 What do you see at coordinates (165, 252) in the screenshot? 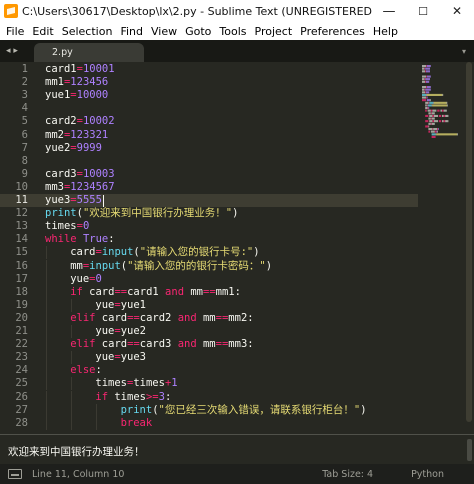
I see `code-line: card=input("请输入您的银行卡号:")` at bounding box center [165, 252].